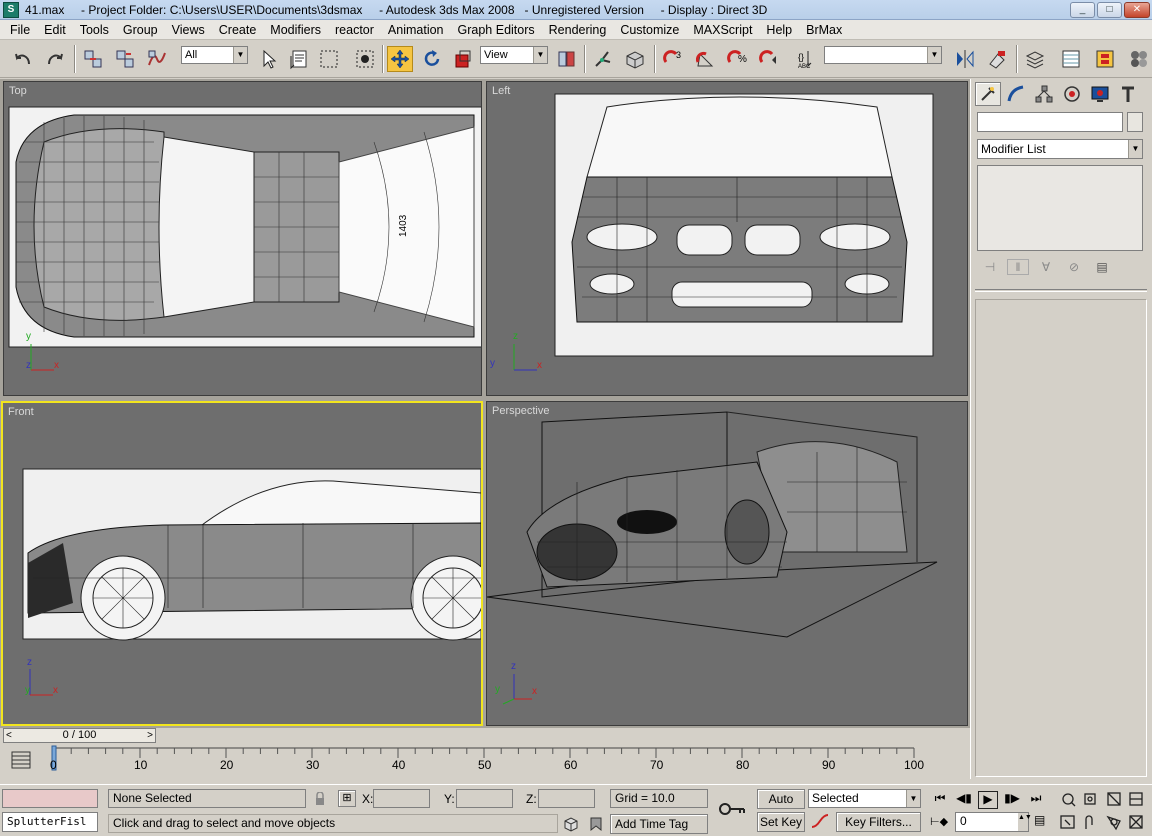 This screenshot has width=1152, height=836. What do you see at coordinates (1046, 267) in the screenshot?
I see `make-unique-icon: ∀` at bounding box center [1046, 267].